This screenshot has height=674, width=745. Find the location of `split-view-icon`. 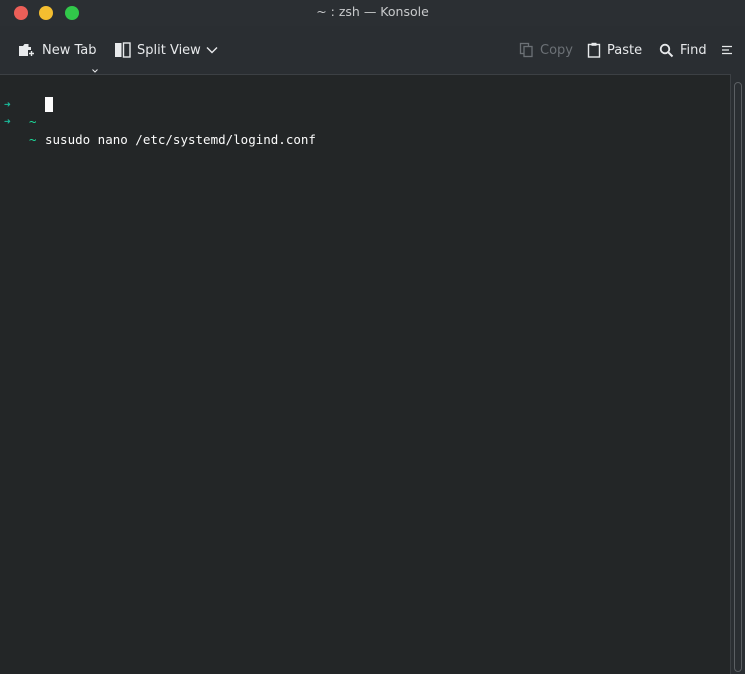

split-view-icon is located at coordinates (122, 50).